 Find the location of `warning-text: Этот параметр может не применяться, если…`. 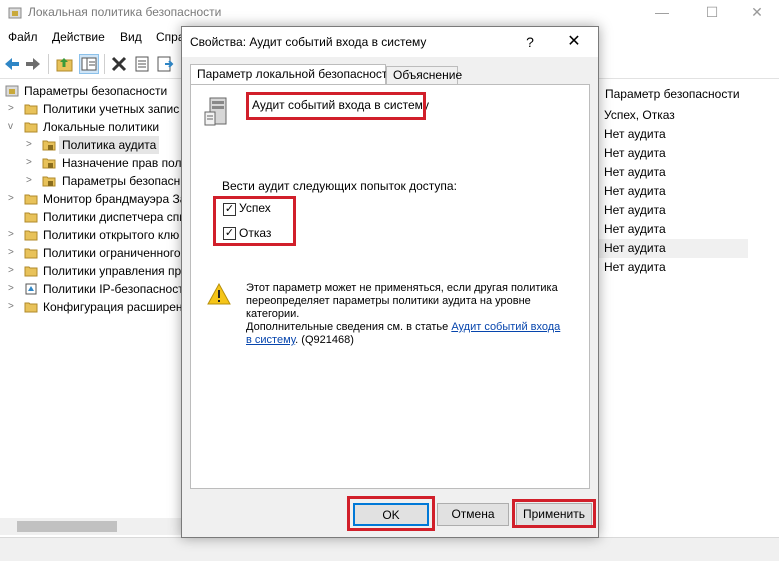

warning-text: Этот параметр может не применяться, если… is located at coordinates (402, 288).